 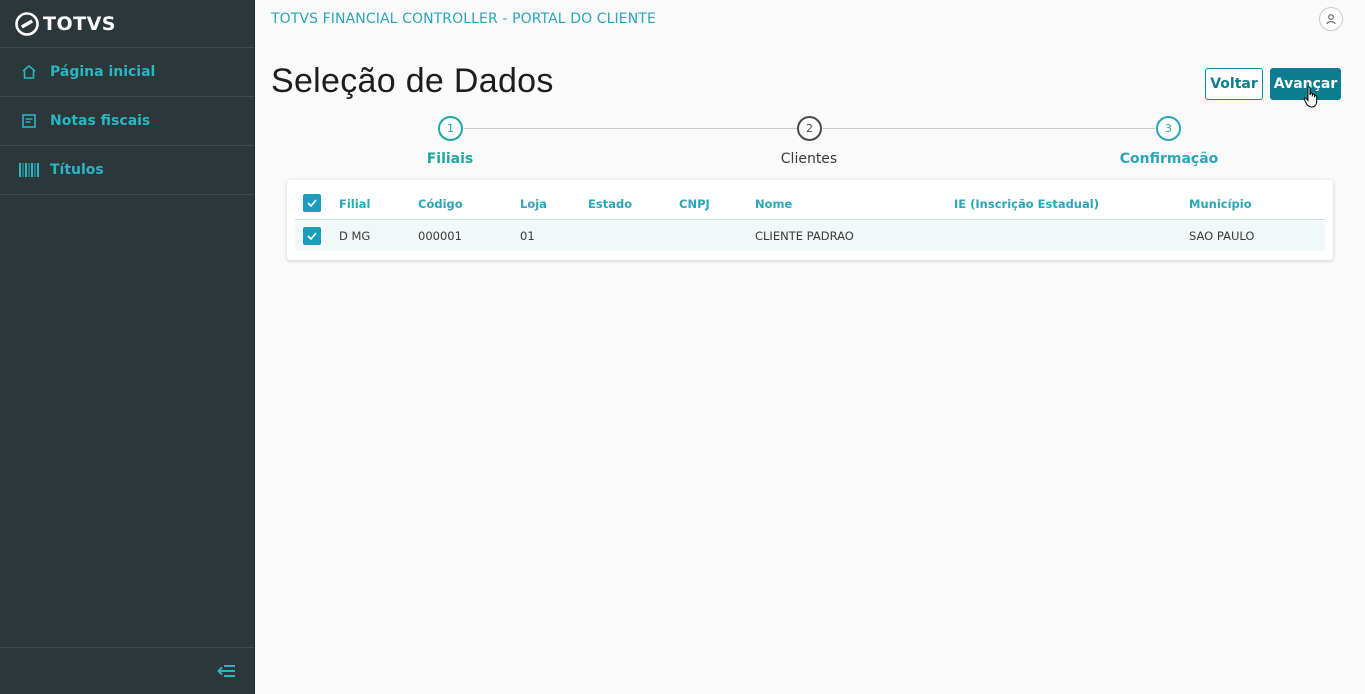 What do you see at coordinates (29, 121) in the screenshot?
I see `document-icon` at bounding box center [29, 121].